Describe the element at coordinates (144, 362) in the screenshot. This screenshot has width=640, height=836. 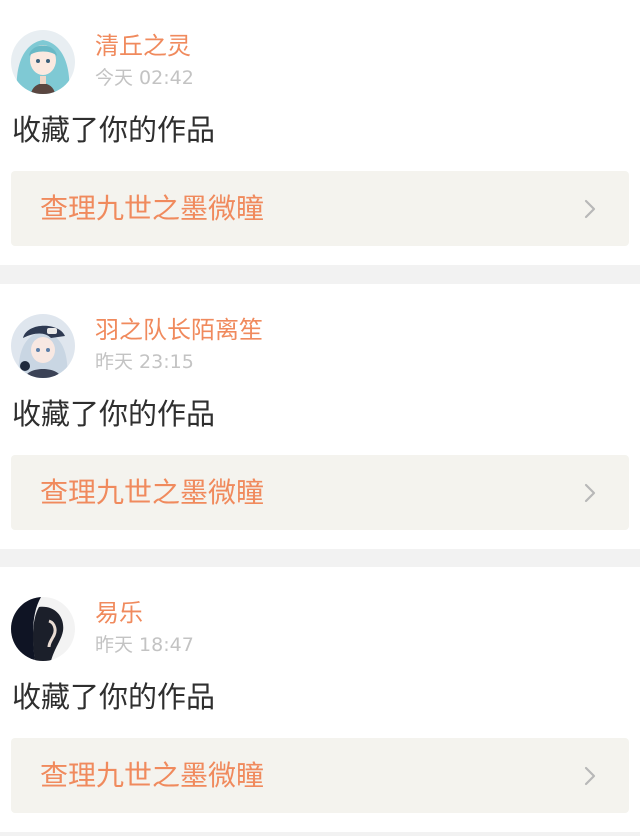
I see `timestamp: 昨天 23:15` at that location.